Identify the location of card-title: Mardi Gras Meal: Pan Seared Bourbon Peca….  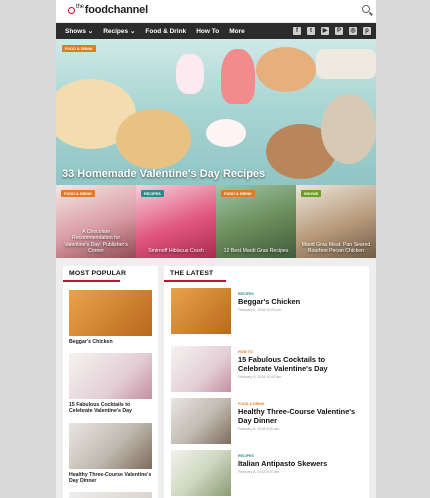
(336, 248).